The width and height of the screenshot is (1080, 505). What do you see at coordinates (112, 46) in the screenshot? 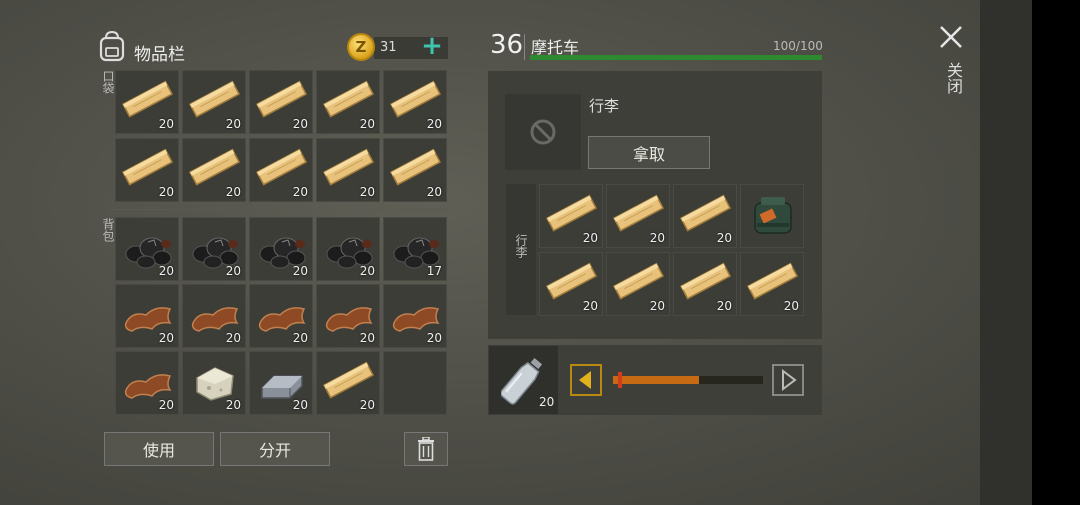
I see `backpack-icon` at bounding box center [112, 46].